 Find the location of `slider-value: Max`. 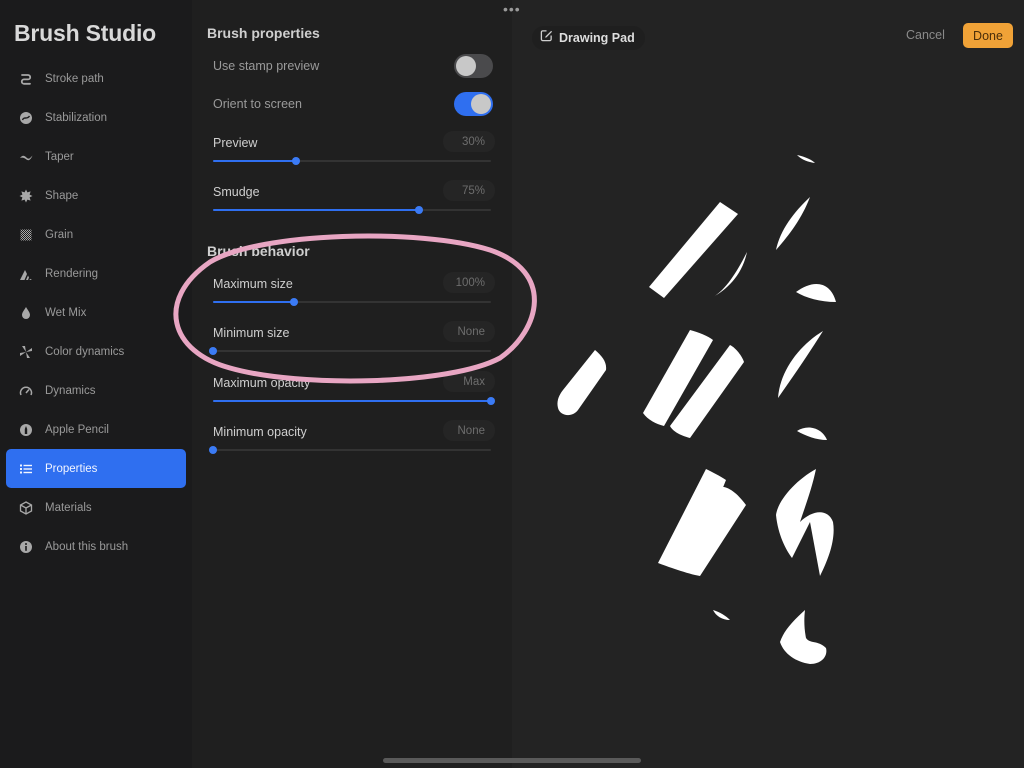

slider-value: Max is located at coordinates (469, 381).